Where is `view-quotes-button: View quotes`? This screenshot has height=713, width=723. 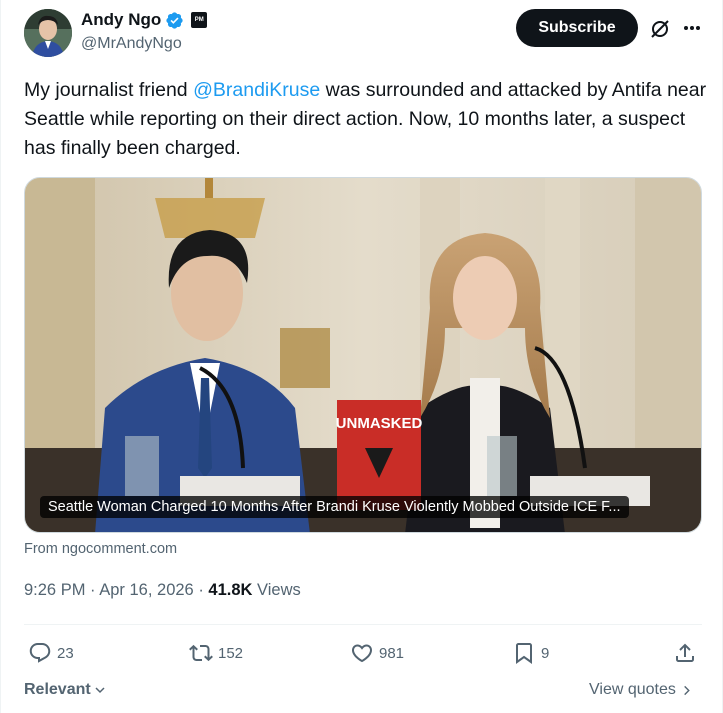 view-quotes-button: View quotes is located at coordinates (640, 690).